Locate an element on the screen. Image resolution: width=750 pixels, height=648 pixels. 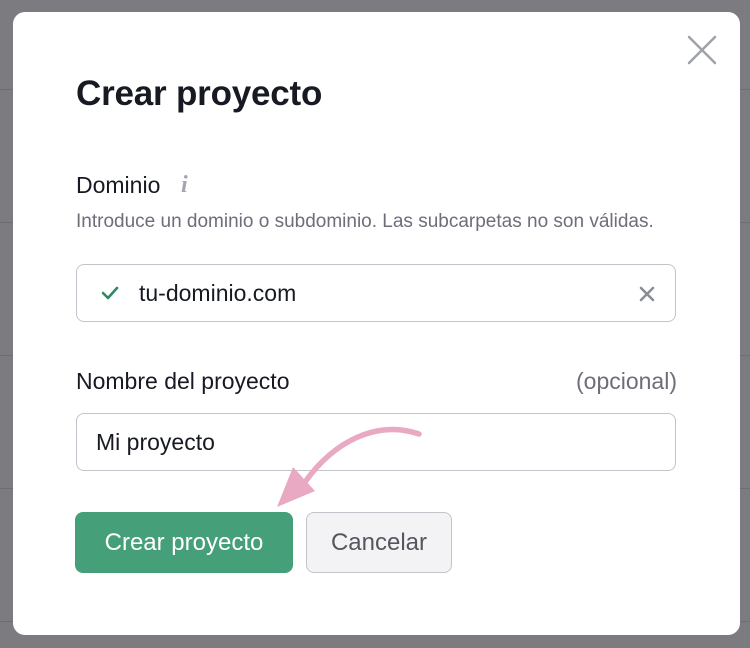
close-button is located at coordinates (702, 50).